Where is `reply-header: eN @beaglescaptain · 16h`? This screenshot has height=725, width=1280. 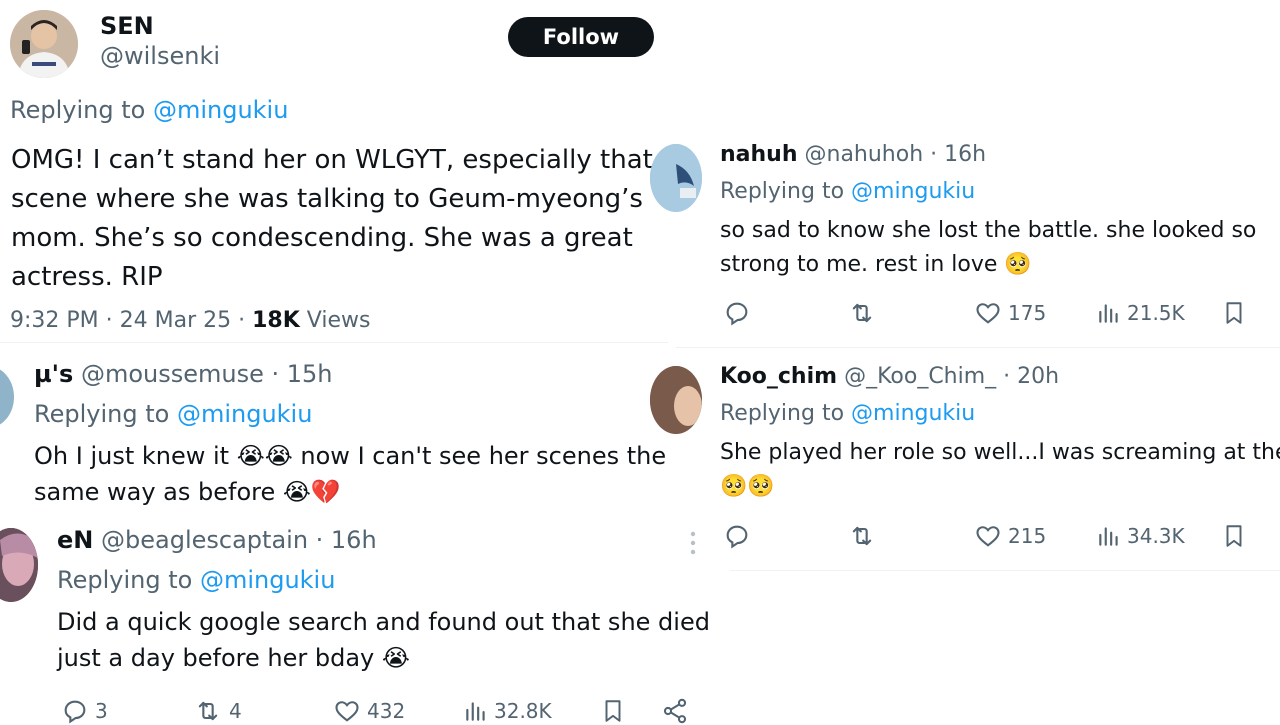
reply-header: eN @beaglescaptain · 16h is located at coordinates (217, 540).